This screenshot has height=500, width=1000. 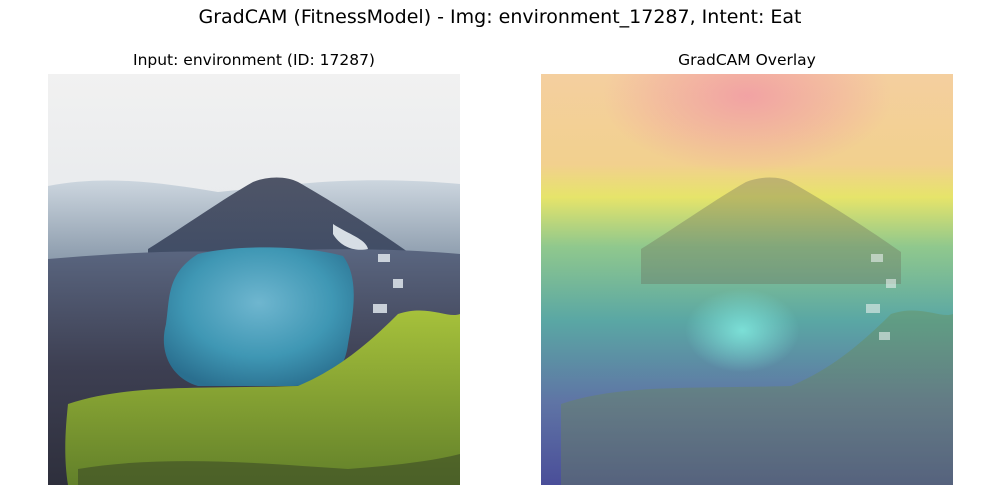 I want to click on overlay-panel-title: GradCAM Overlay, so click(x=747, y=60).